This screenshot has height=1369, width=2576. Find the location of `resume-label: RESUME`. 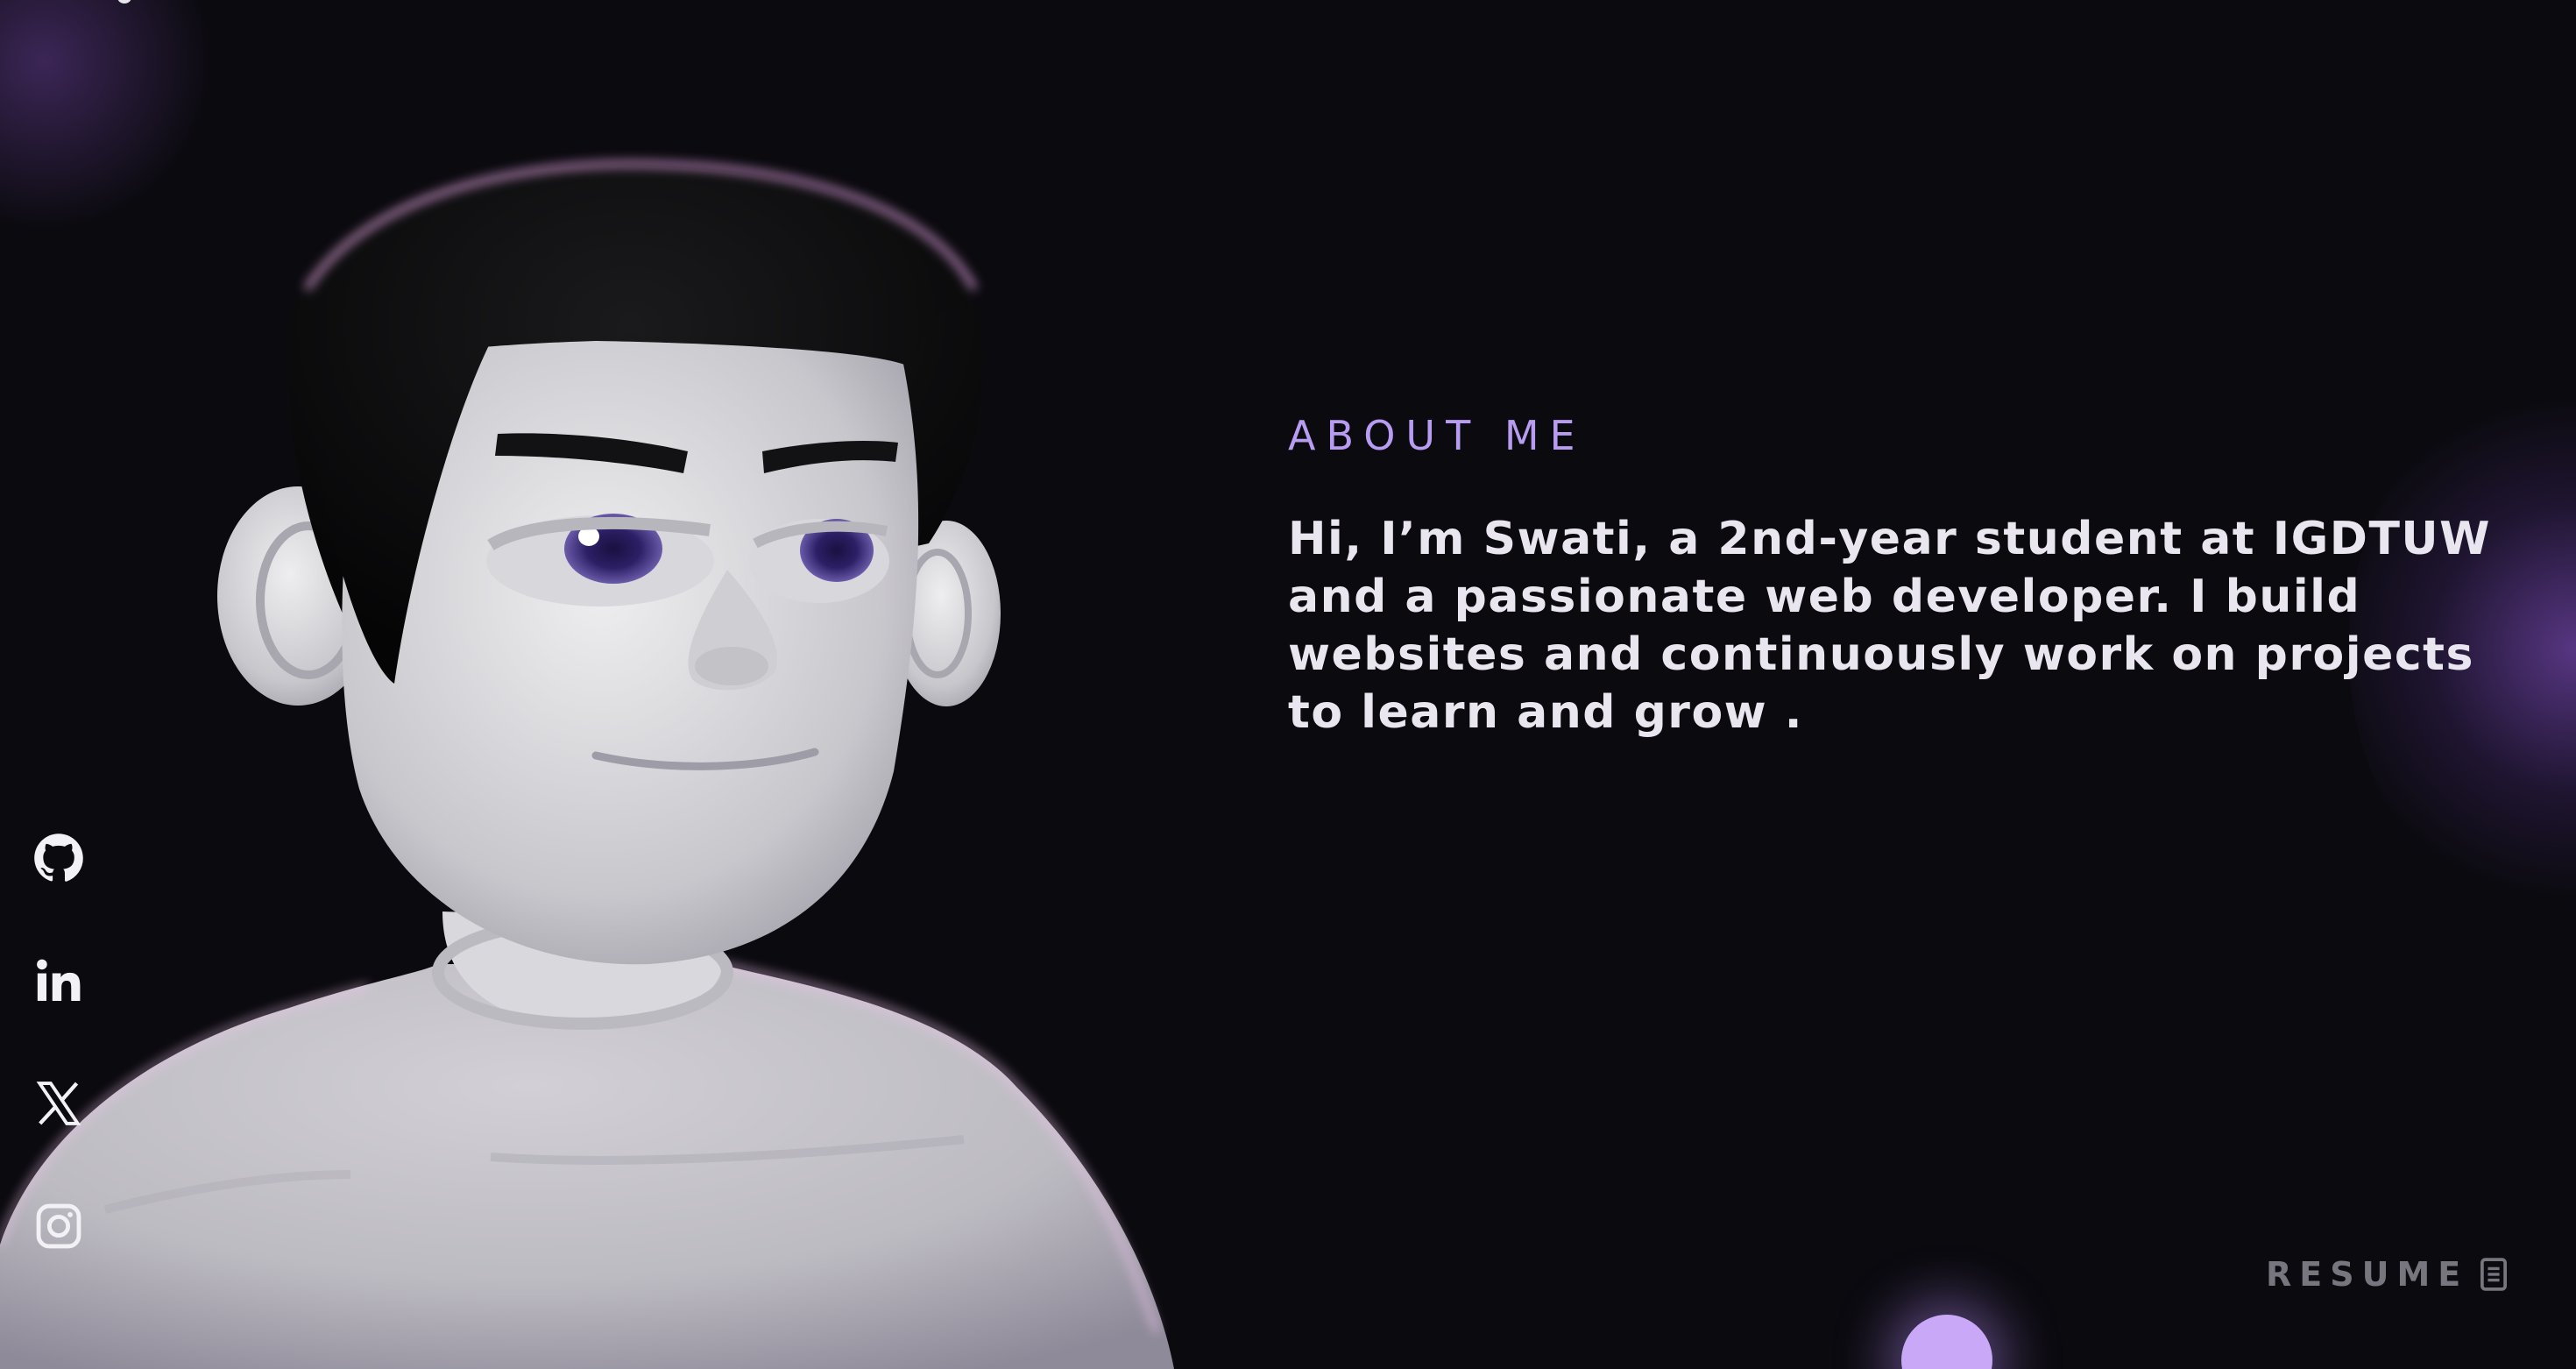

resume-label: RESUME is located at coordinates (2367, 1274).